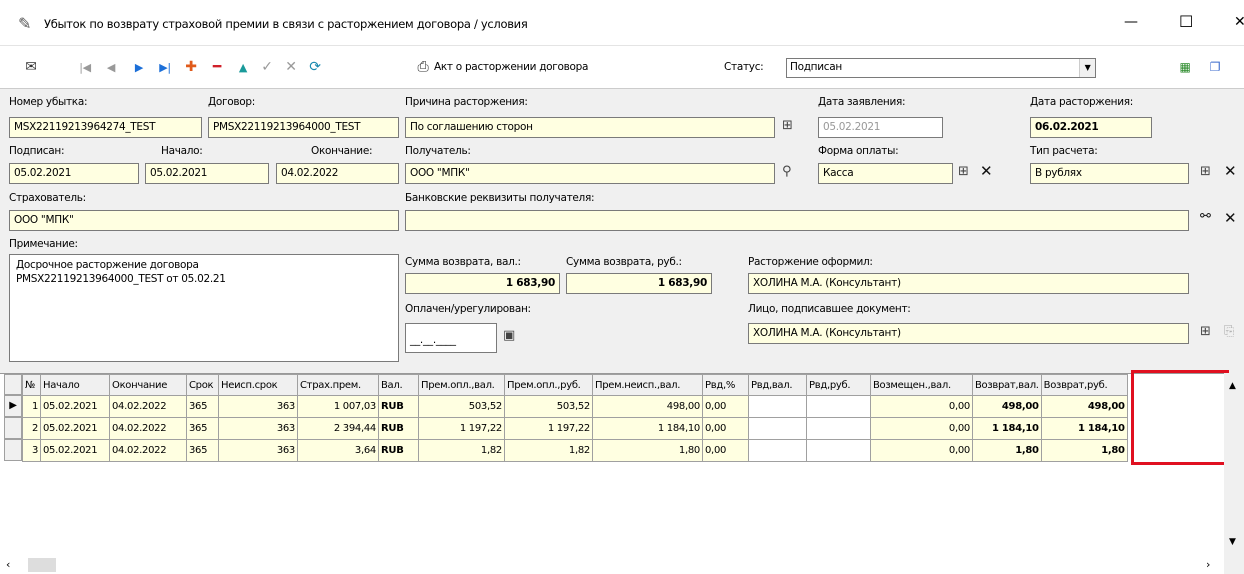 The image size is (1244, 574). Describe the element at coordinates (838, 385) in the screenshot. I see `column-header: Рвд,руб.` at that location.